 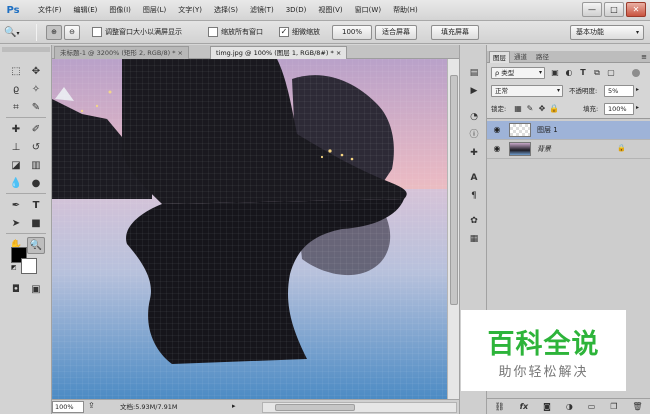 What do you see at coordinates (474, 153) in the screenshot?
I see `adjustments-panel-icon: ✚` at bounding box center [474, 153].